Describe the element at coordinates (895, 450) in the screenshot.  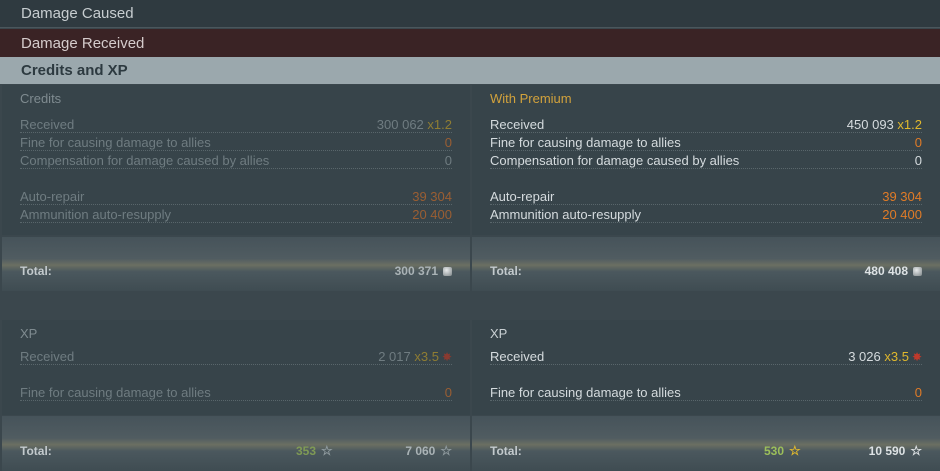
I see `xp-total: 10 590 ☆` at that location.